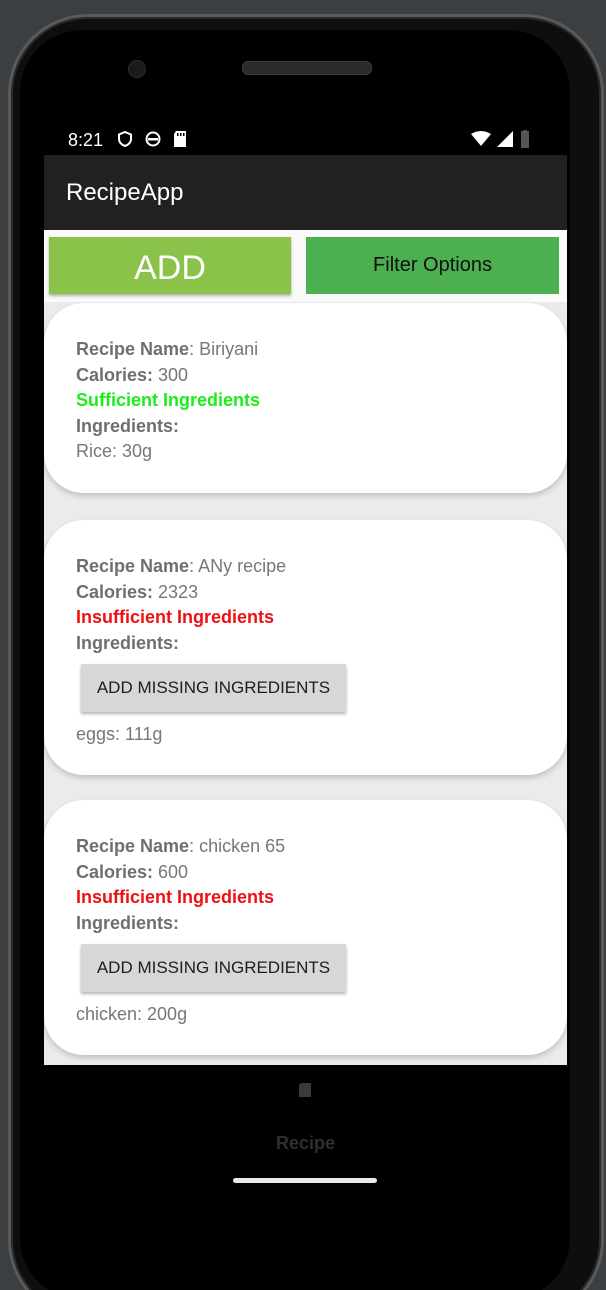 The width and height of the screenshot is (606, 1290). I want to click on status-icons-right, so click(501, 139).